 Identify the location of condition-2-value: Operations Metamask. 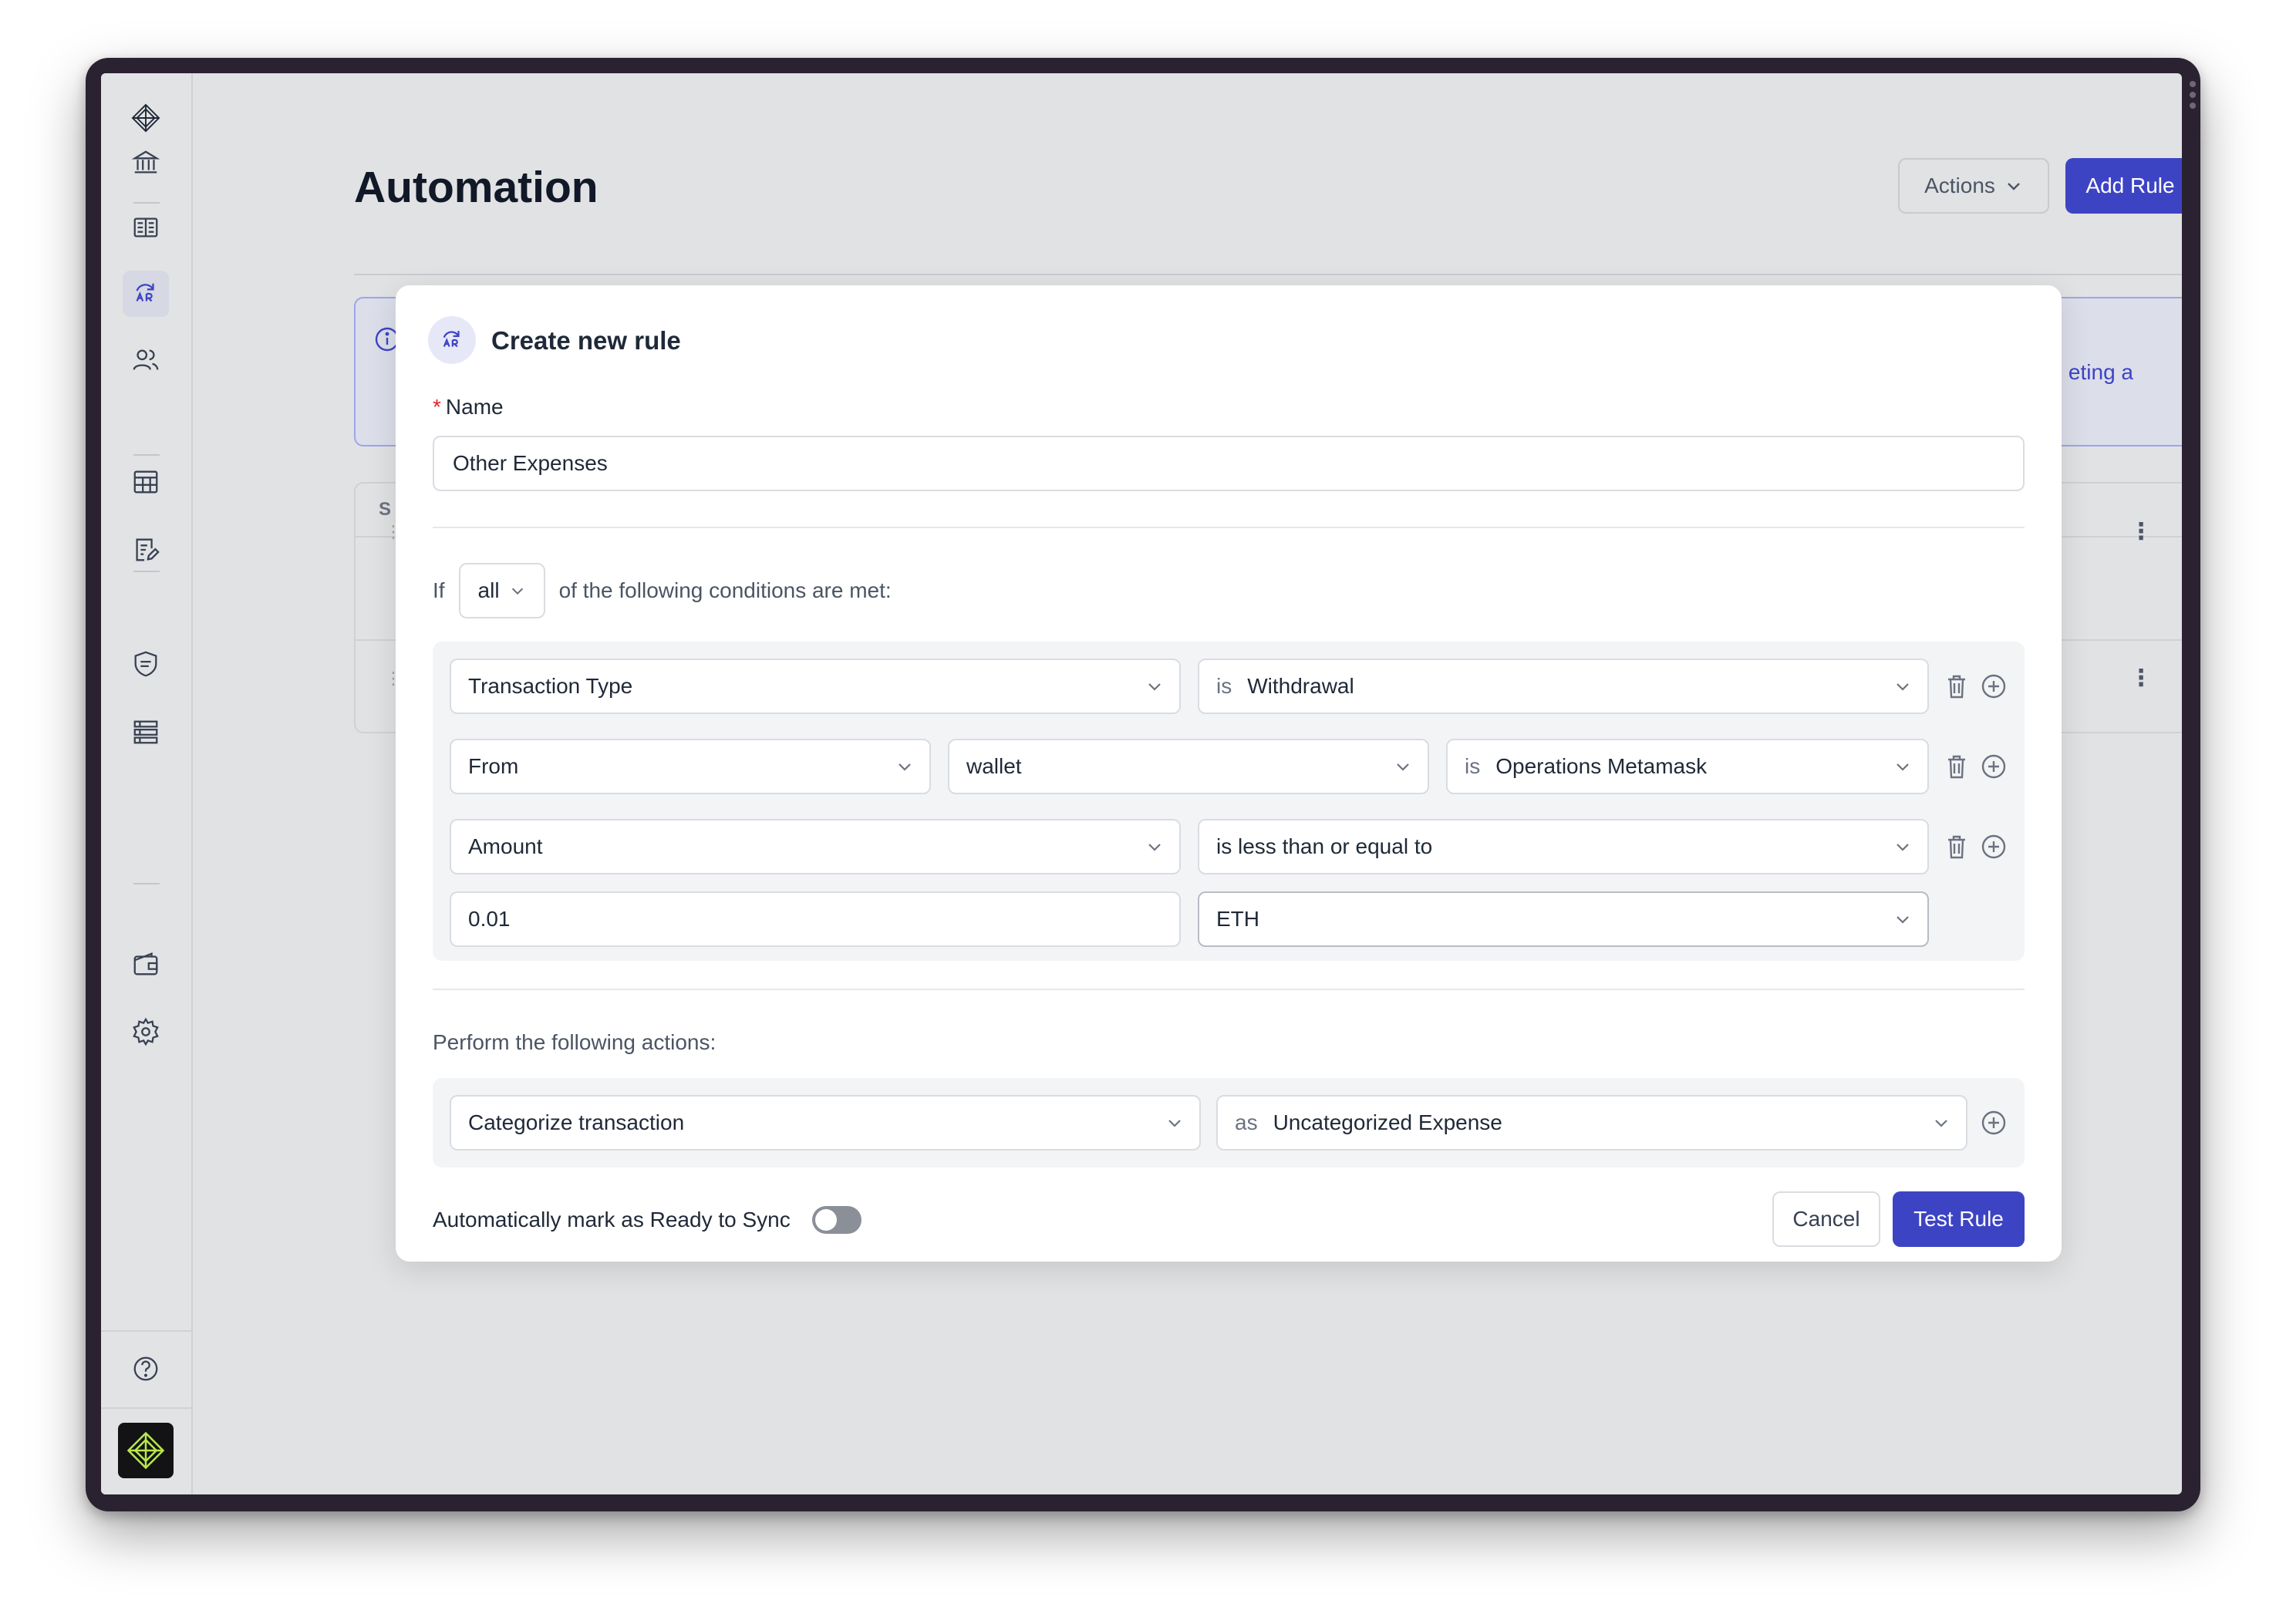
(1601, 766).